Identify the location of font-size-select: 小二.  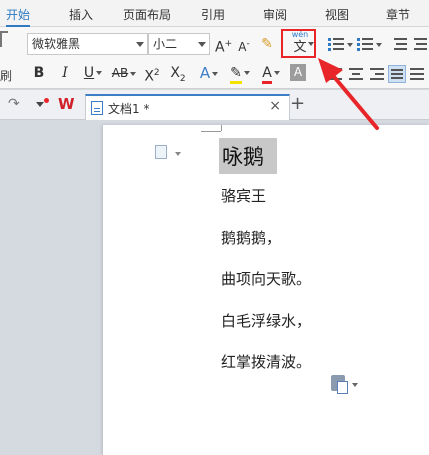
(179, 44).